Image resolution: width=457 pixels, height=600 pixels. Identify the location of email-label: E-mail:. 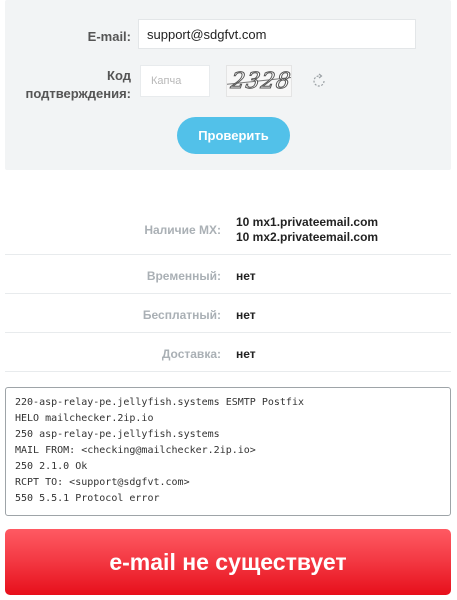
(109, 36).